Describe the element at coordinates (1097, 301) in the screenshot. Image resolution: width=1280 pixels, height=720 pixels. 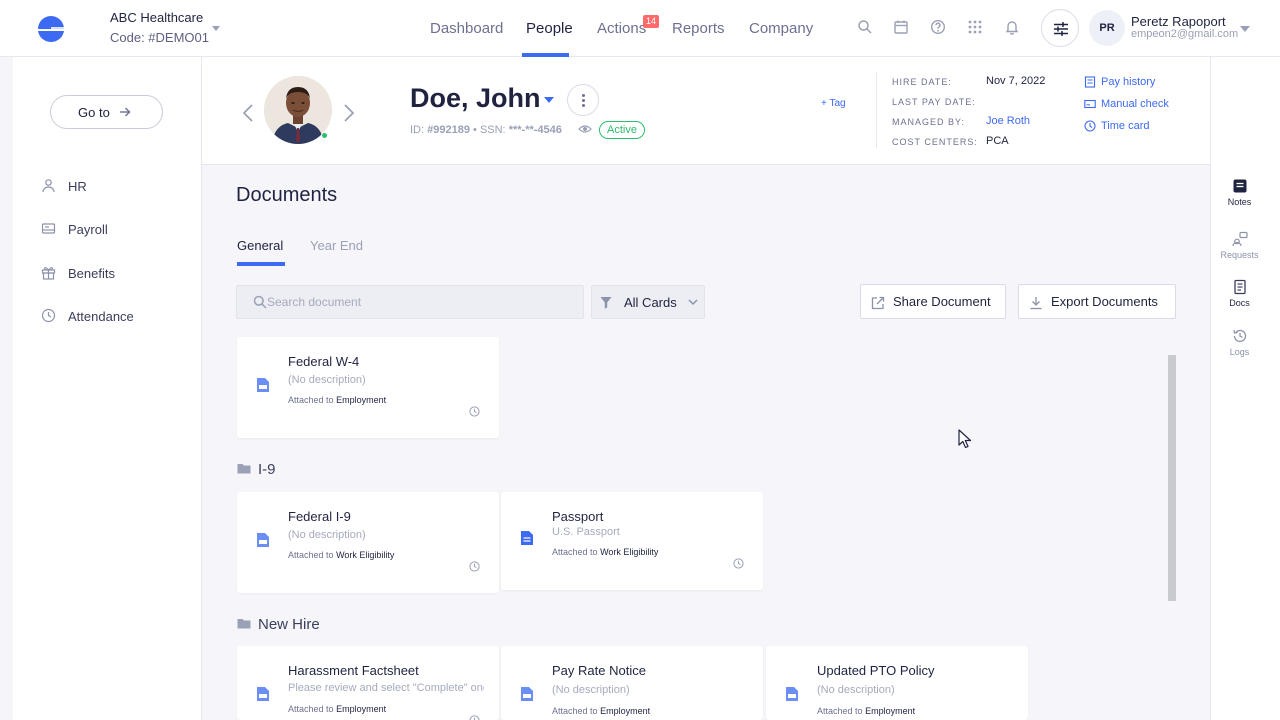
I see `export-documents-button: Export Documents` at that location.